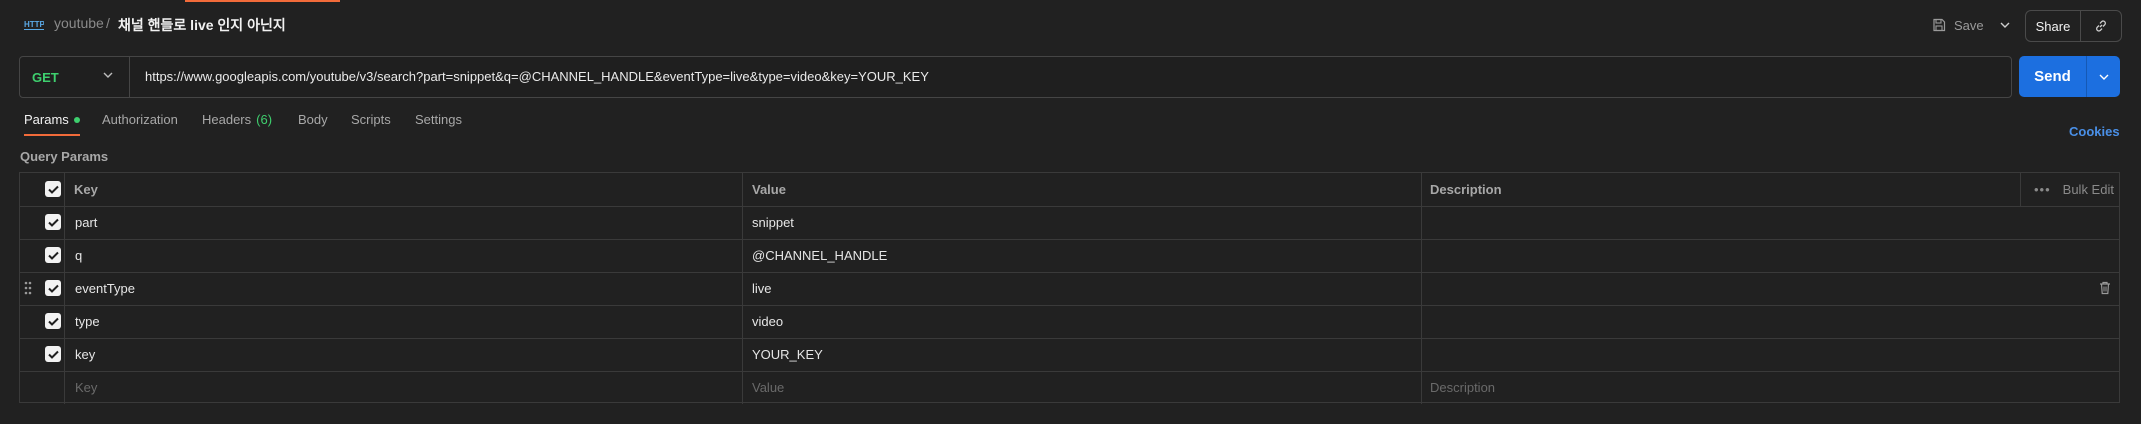  What do you see at coordinates (2094, 131) in the screenshot?
I see `cookies-link: Cookies` at bounding box center [2094, 131].